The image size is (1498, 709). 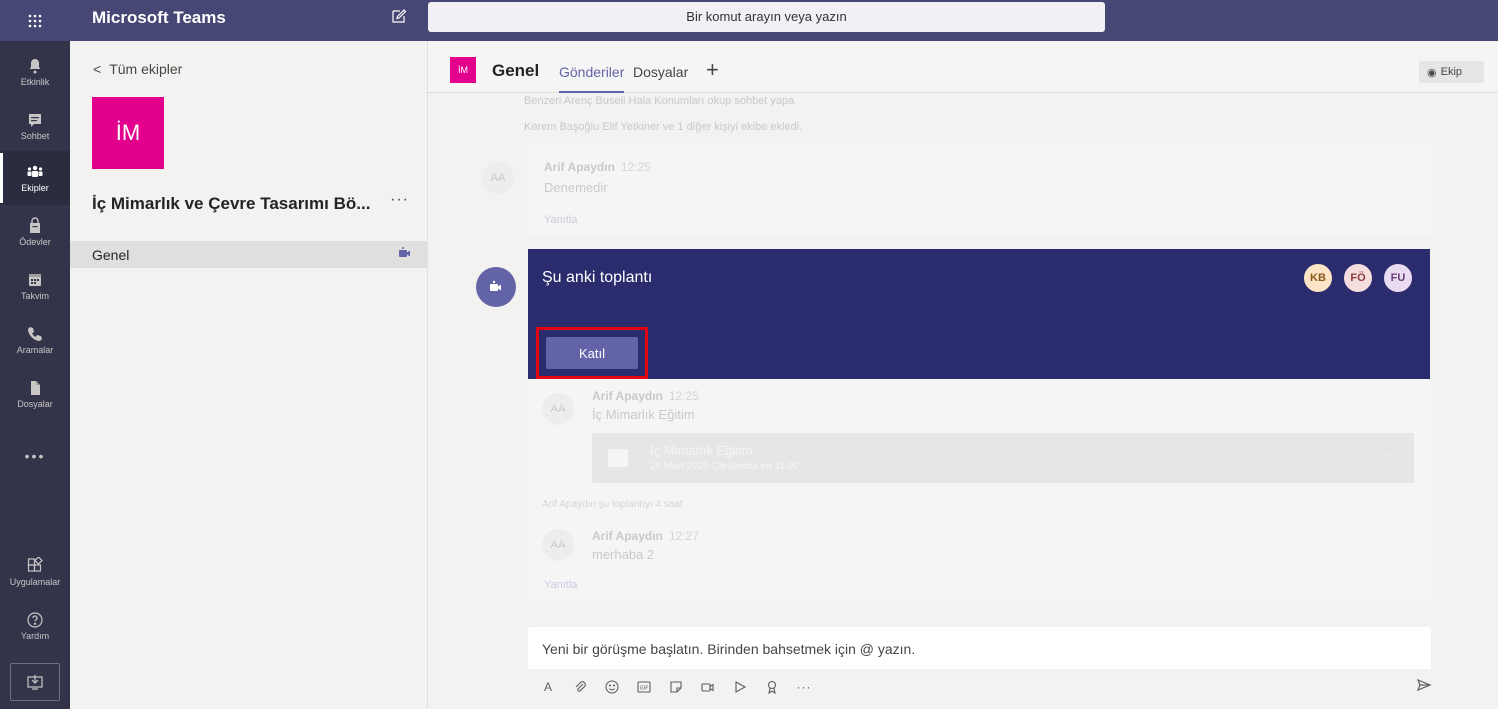 What do you see at coordinates (35, 404) in the screenshot?
I see `rail-item-label: Dosyalar` at bounding box center [35, 404].